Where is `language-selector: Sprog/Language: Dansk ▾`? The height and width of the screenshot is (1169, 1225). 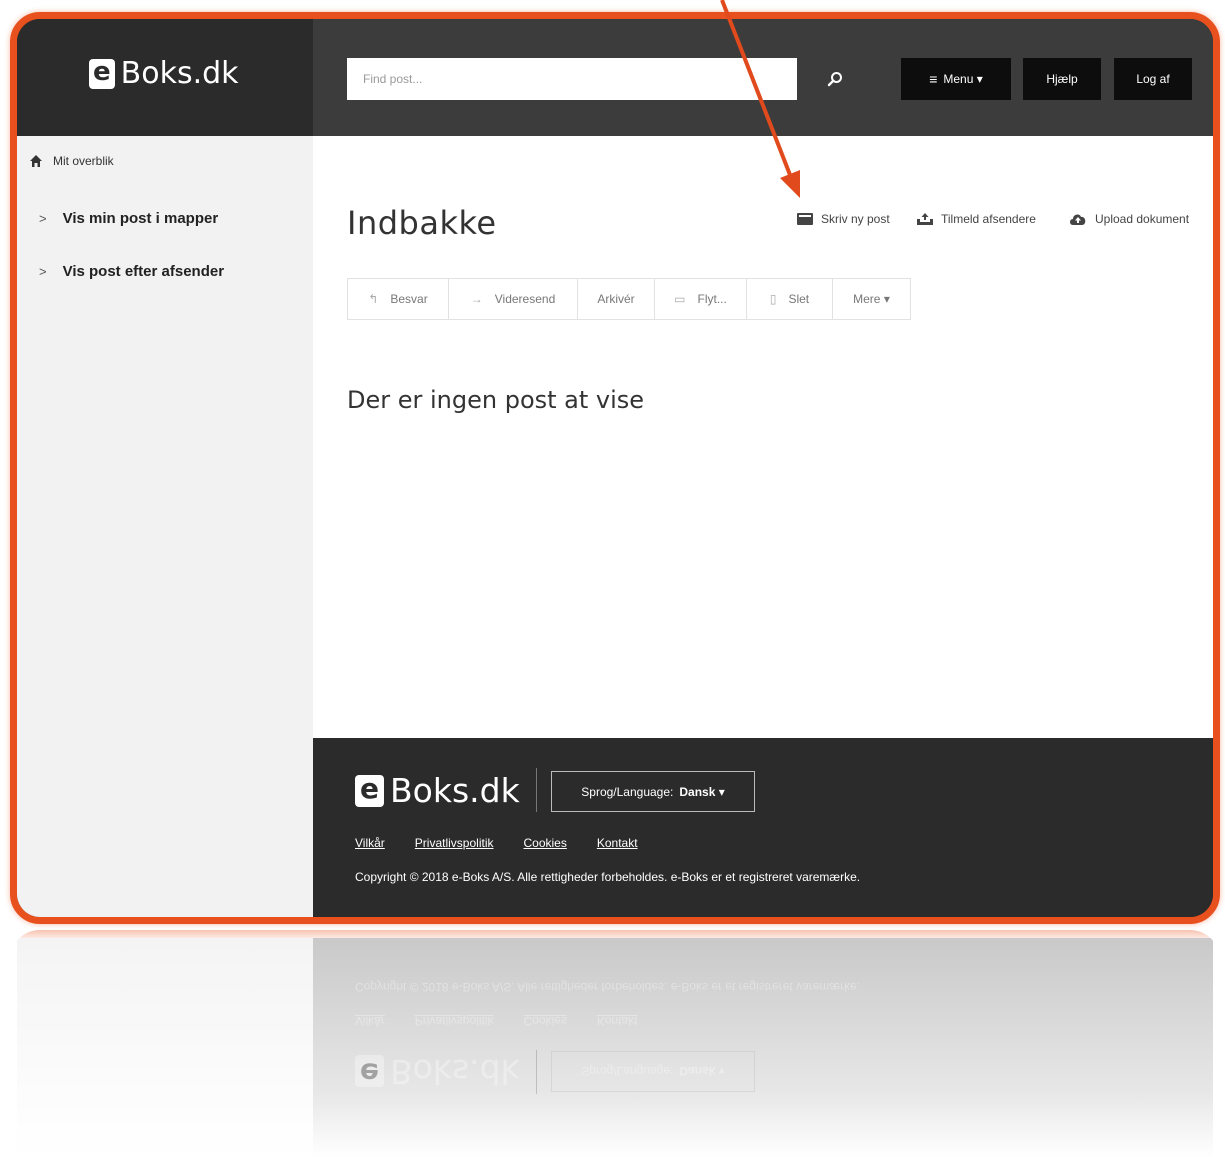 language-selector: Sprog/Language: Dansk ▾ is located at coordinates (653, 791).